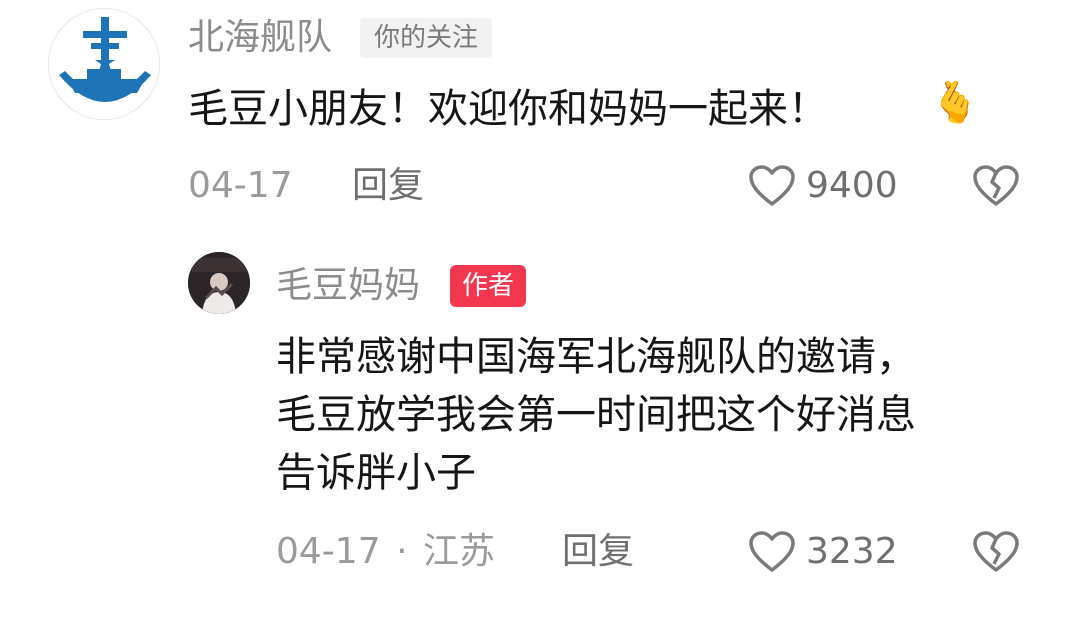 The image size is (1080, 619). What do you see at coordinates (240, 185) in the screenshot?
I see `comment-date: 04-17` at bounding box center [240, 185].